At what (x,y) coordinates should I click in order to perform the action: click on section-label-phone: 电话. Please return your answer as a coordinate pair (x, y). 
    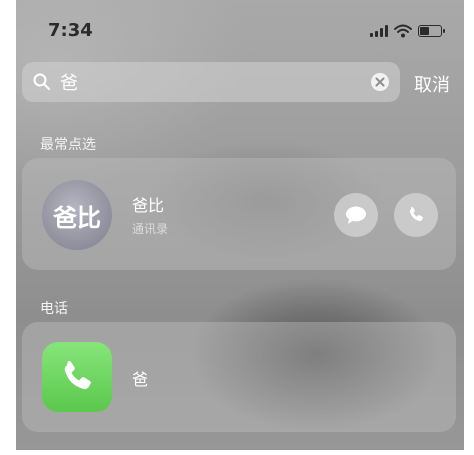
    Looking at the image, I should click on (54, 309).